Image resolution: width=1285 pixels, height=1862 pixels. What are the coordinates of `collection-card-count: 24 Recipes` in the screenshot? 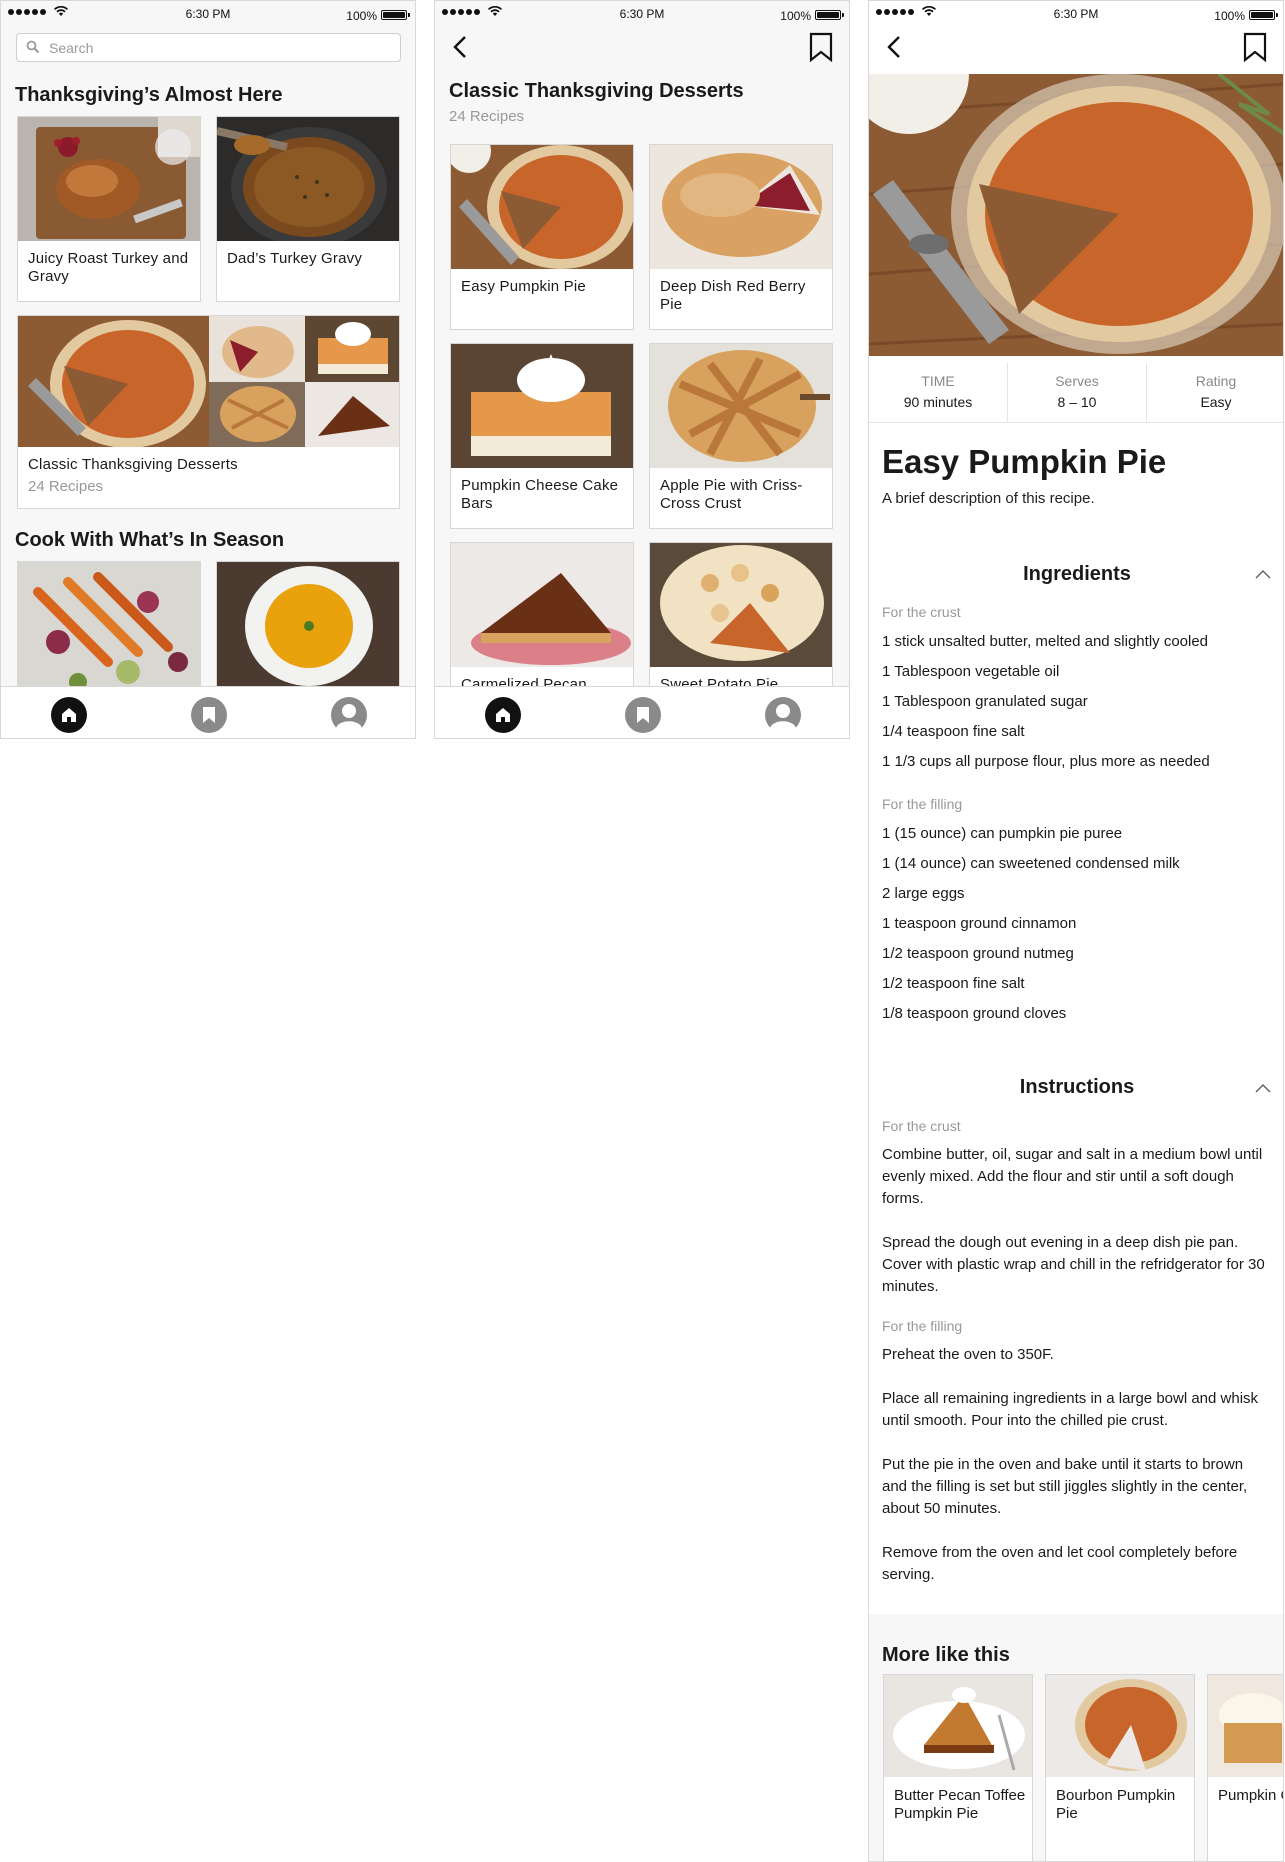 It's located at (66, 486).